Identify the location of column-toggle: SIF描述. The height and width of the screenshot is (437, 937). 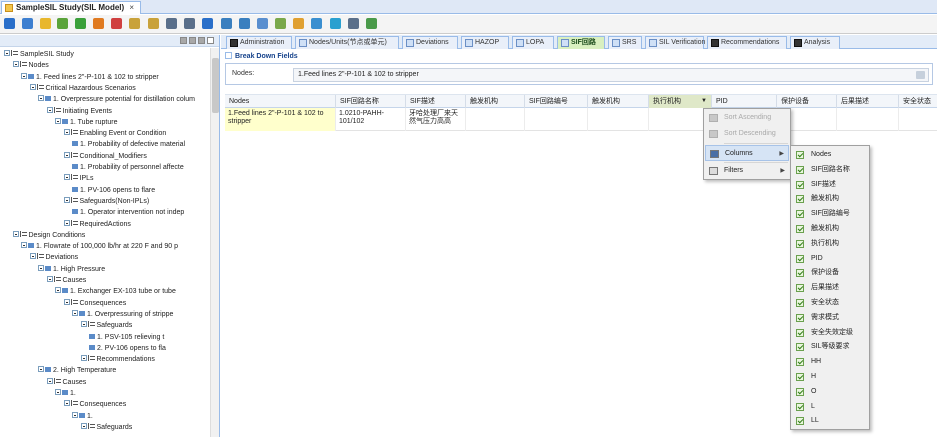
(830, 185).